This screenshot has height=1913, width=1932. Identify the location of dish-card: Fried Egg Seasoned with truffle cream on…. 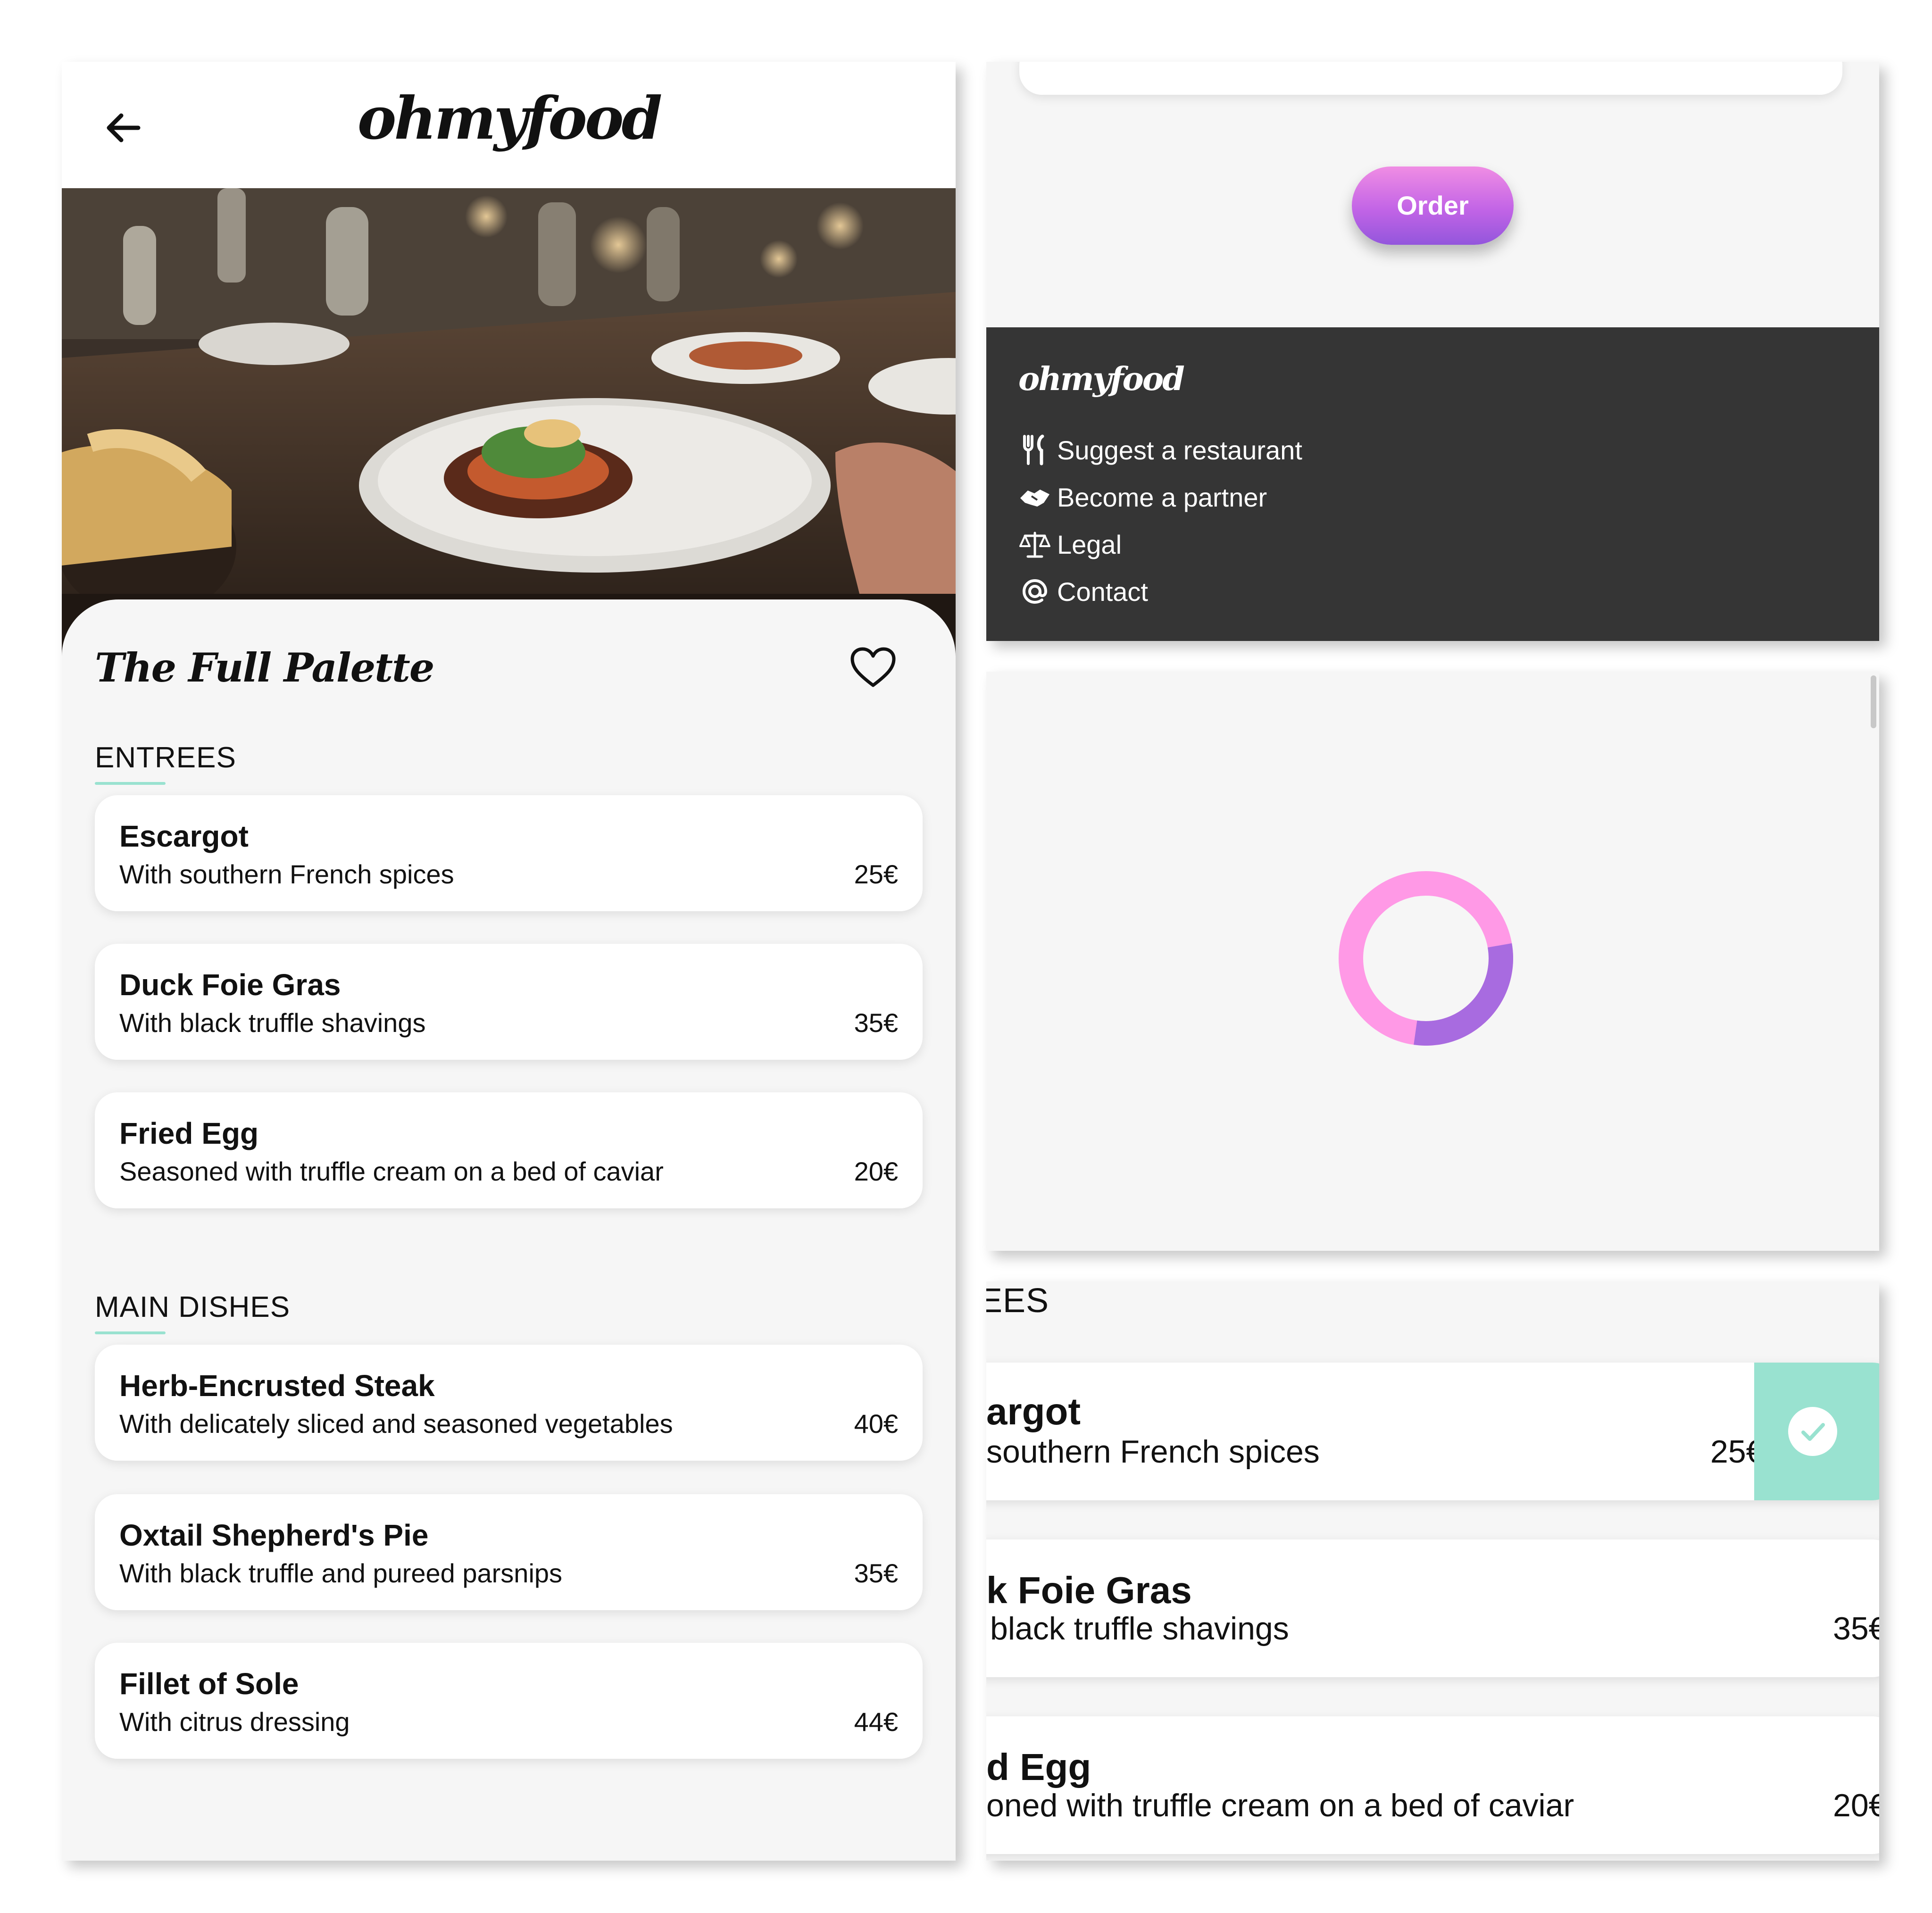
(509, 1150).